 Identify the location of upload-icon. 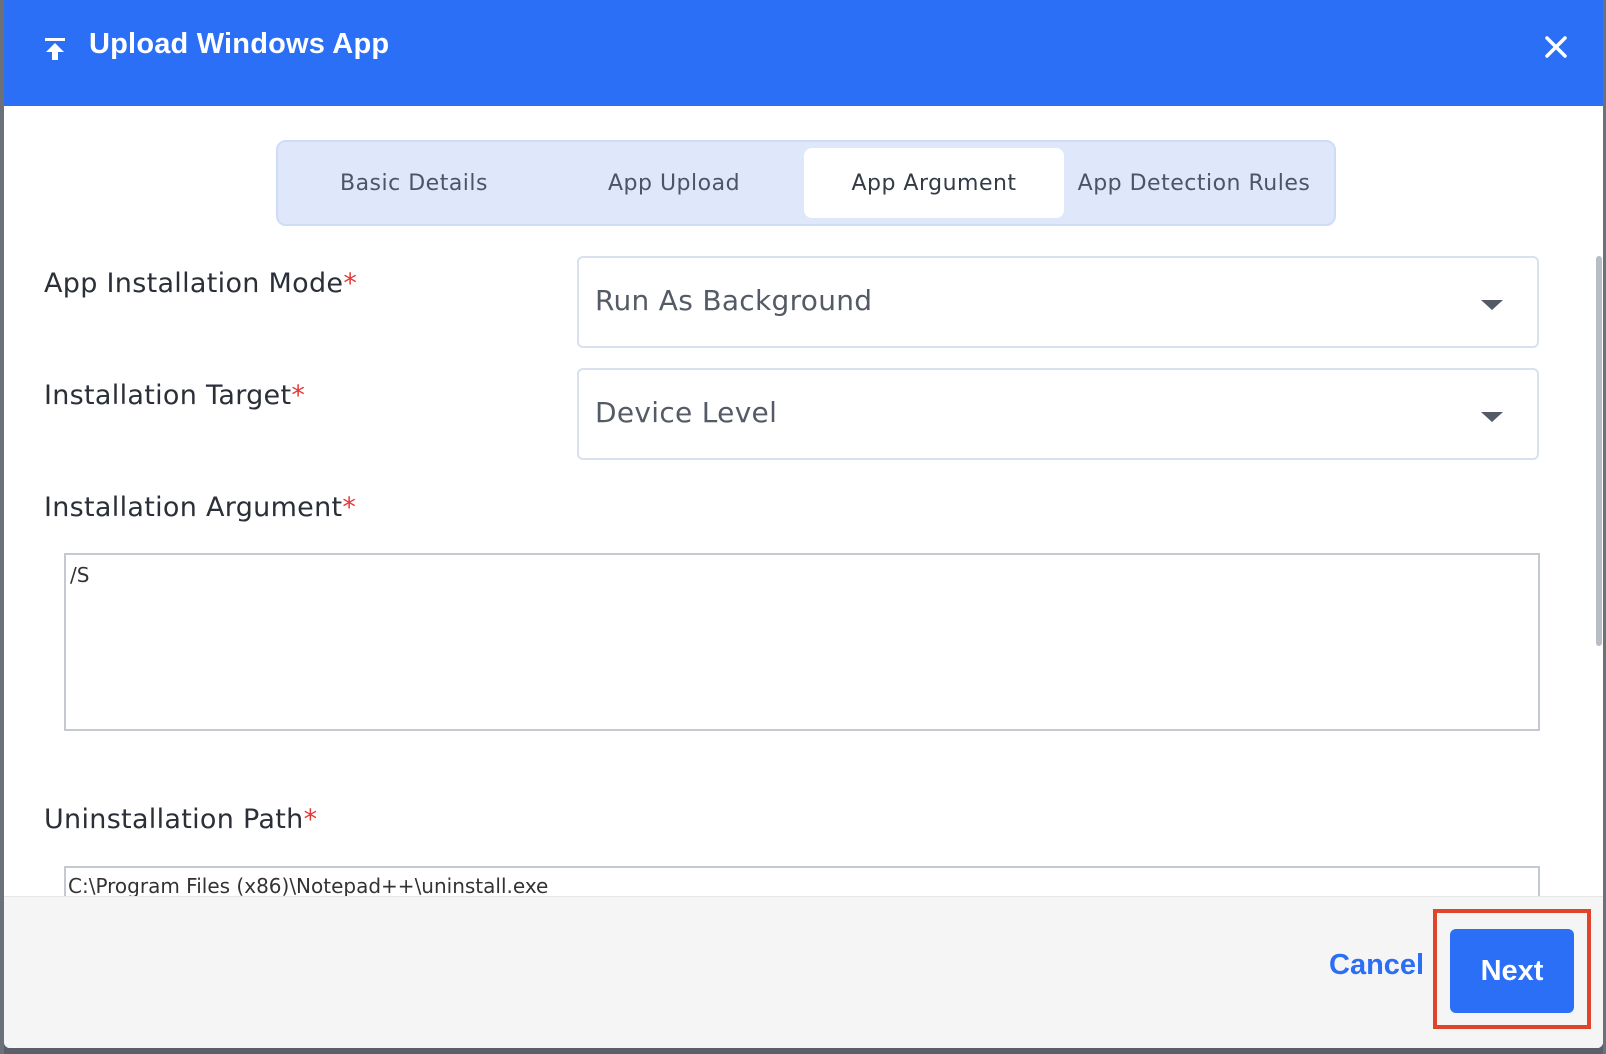
(55, 49).